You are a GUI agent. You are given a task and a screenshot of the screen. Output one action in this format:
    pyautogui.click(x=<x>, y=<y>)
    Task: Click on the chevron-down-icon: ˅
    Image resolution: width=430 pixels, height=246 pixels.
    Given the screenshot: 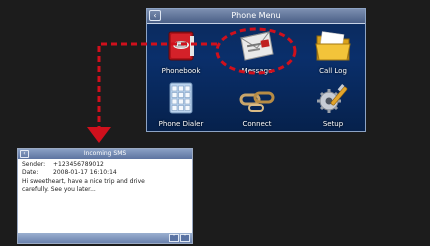 What is the action you would take?
    pyautogui.click(x=185, y=237)
    